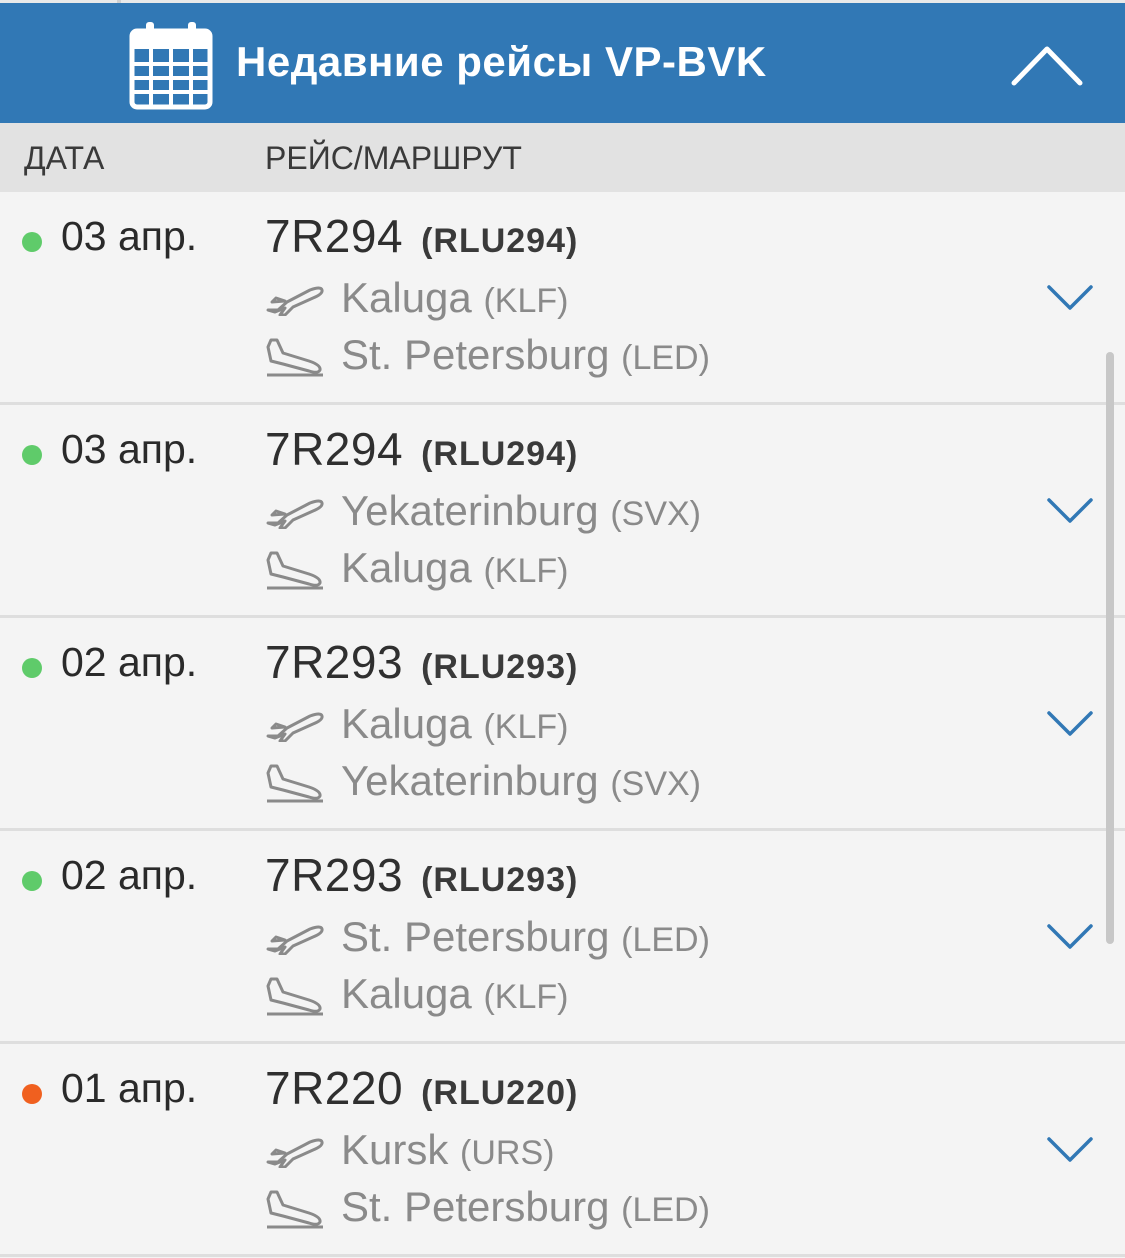  I want to click on flight-id: 7R220 (RLU220), so click(421, 1088).